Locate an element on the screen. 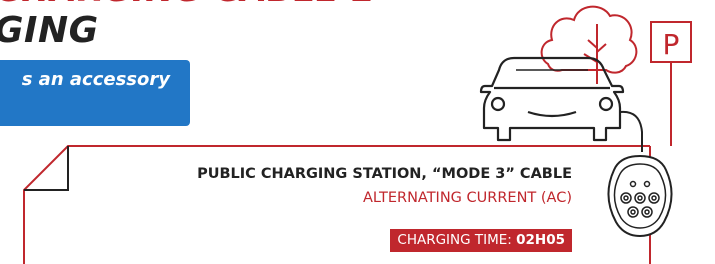 This screenshot has width=715, height=264. current-type: ALTERNATING CURRENT (AC) is located at coordinates (467, 198).